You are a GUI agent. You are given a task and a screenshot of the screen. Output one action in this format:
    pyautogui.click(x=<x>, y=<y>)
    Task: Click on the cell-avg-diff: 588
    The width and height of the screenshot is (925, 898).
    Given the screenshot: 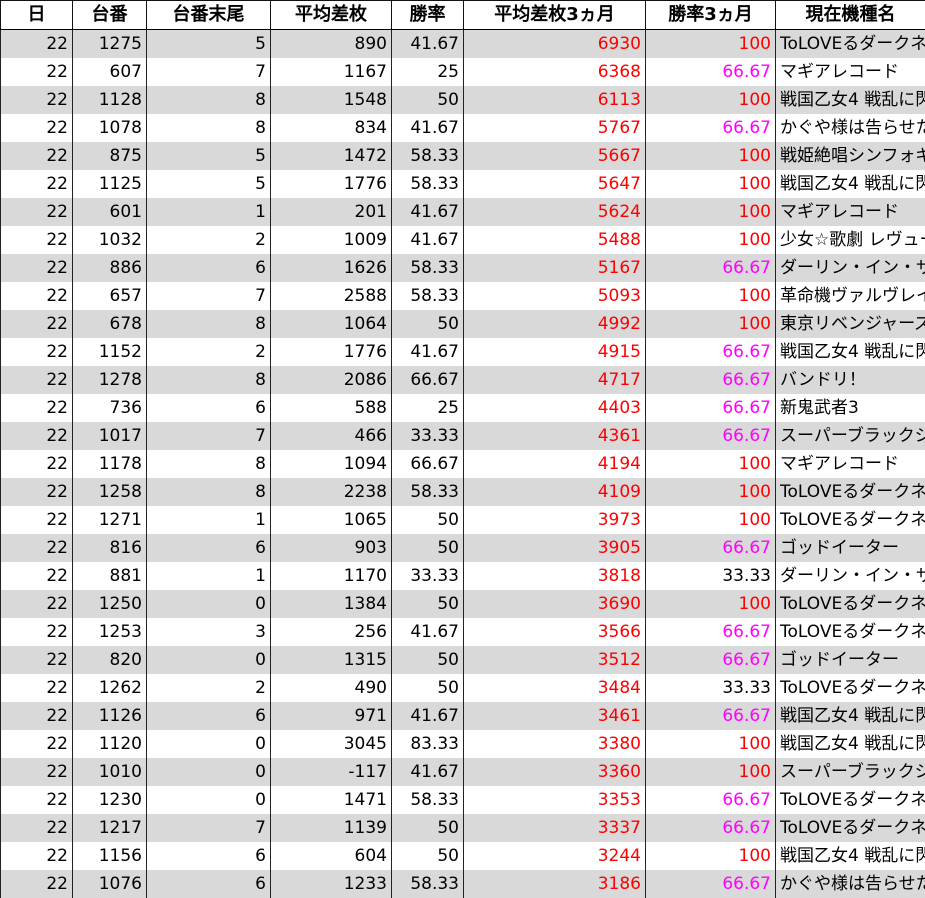 What is the action you would take?
    pyautogui.click(x=331, y=408)
    